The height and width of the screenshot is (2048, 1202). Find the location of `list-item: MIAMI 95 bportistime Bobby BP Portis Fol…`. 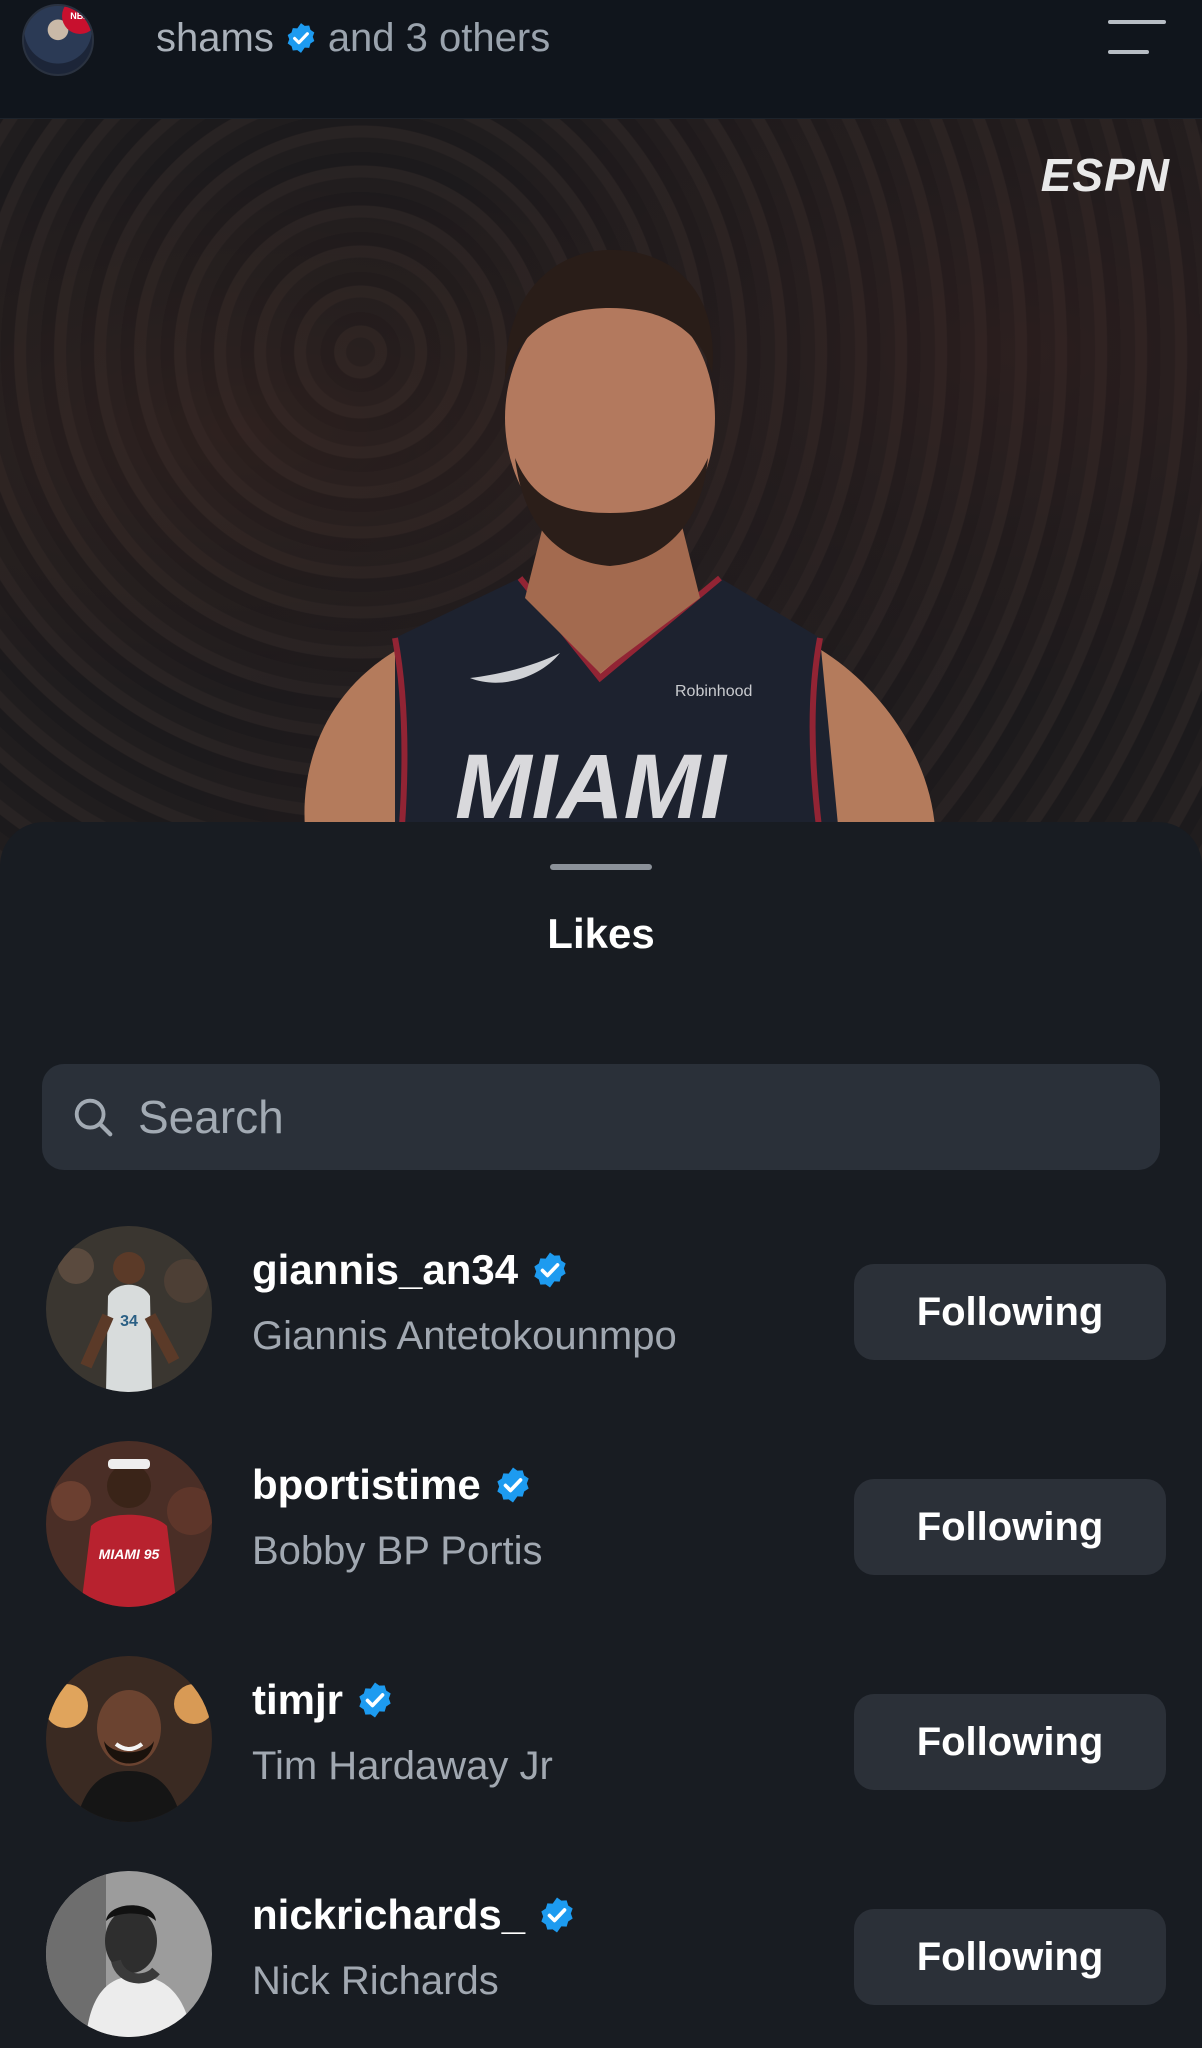

list-item: MIAMI 95 bportistime Bobby BP Portis Fol… is located at coordinates (601, 1512).